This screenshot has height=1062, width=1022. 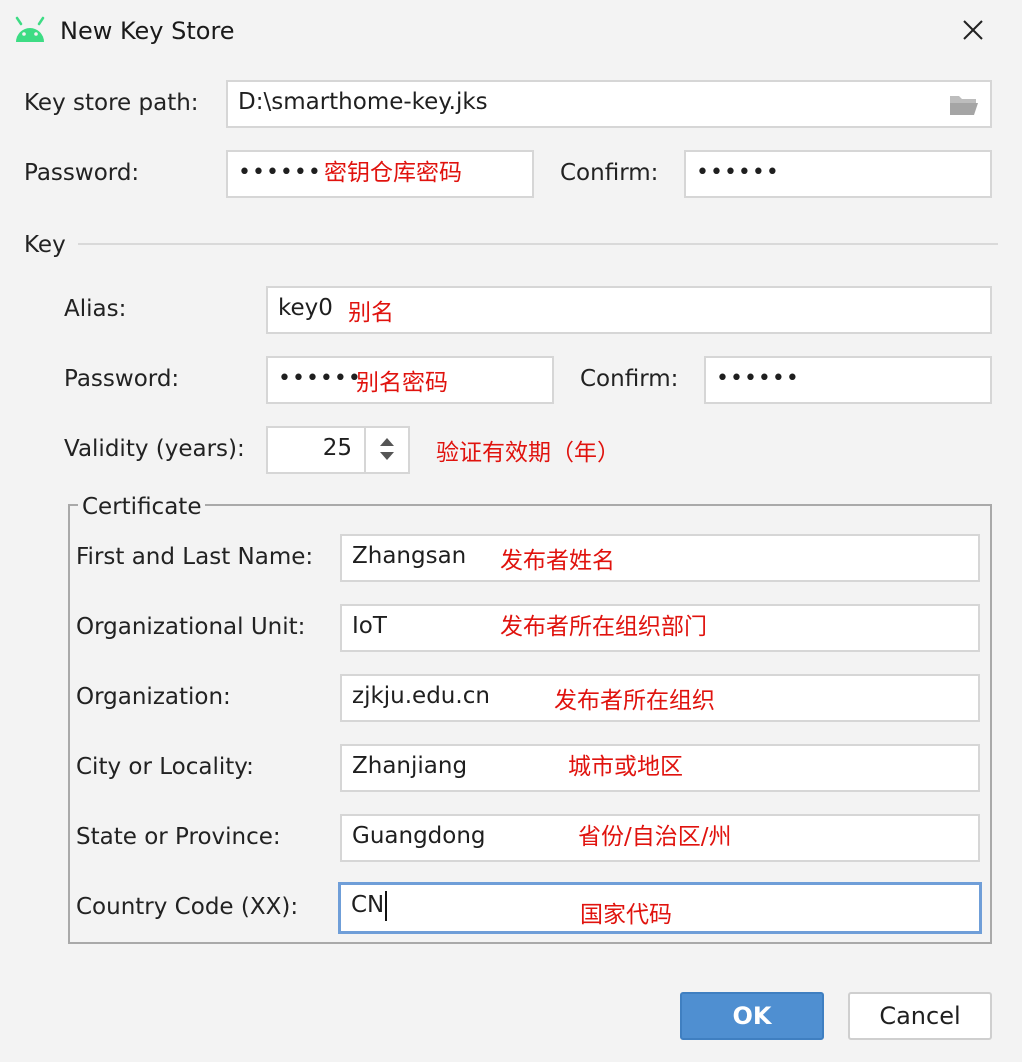 What do you see at coordinates (626, 915) in the screenshot?
I see `country-code-annotation: 国家代码` at bounding box center [626, 915].